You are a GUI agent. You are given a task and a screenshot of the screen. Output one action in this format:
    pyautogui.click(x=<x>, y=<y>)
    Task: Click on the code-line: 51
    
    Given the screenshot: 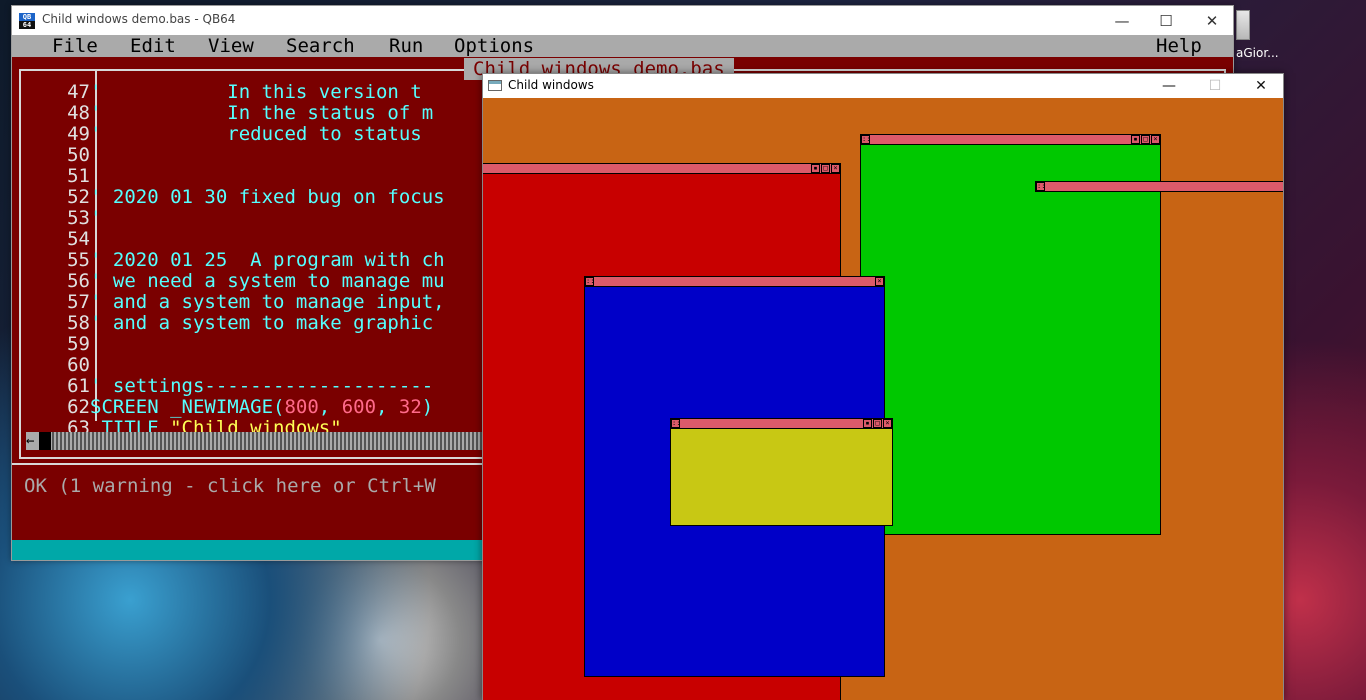 What is the action you would take?
    pyautogui.click(x=59, y=176)
    